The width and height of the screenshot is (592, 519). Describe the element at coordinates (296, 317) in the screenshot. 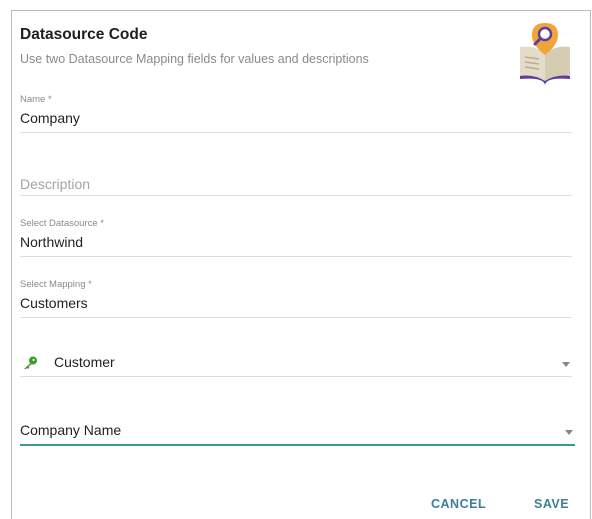

I see `select-mapping-underline` at that location.